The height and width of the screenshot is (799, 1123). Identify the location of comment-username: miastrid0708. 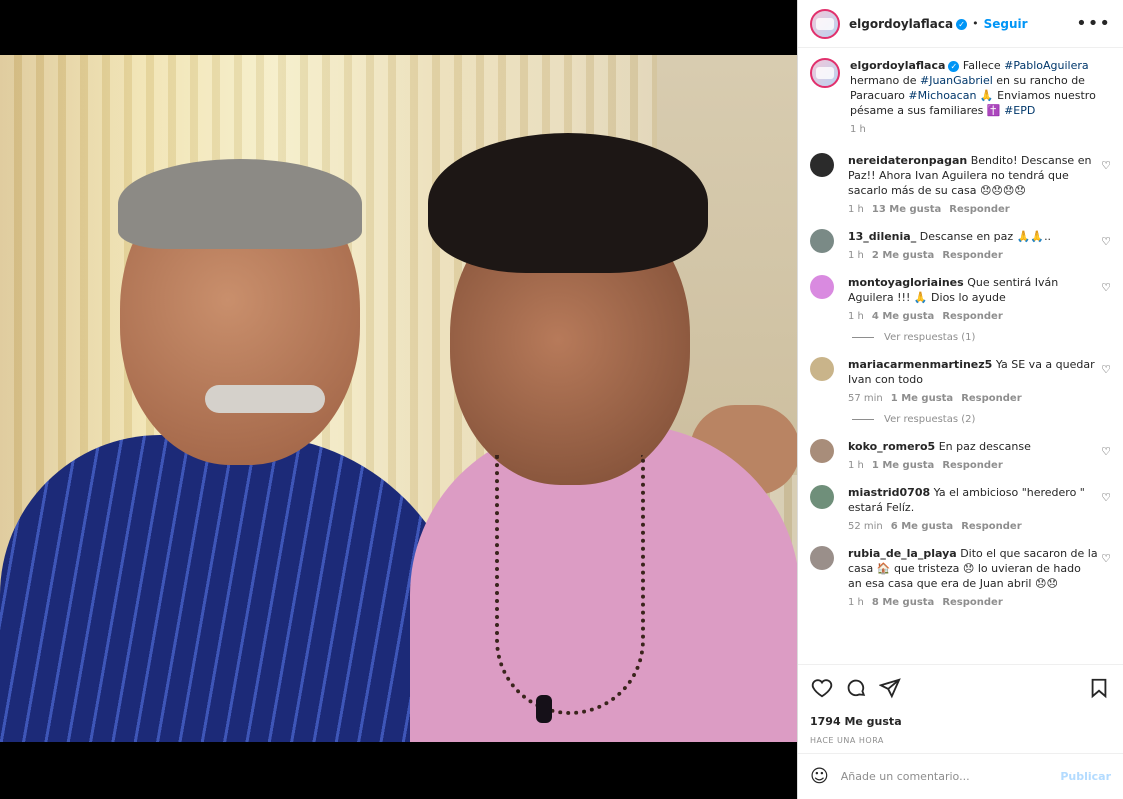
(889, 492).